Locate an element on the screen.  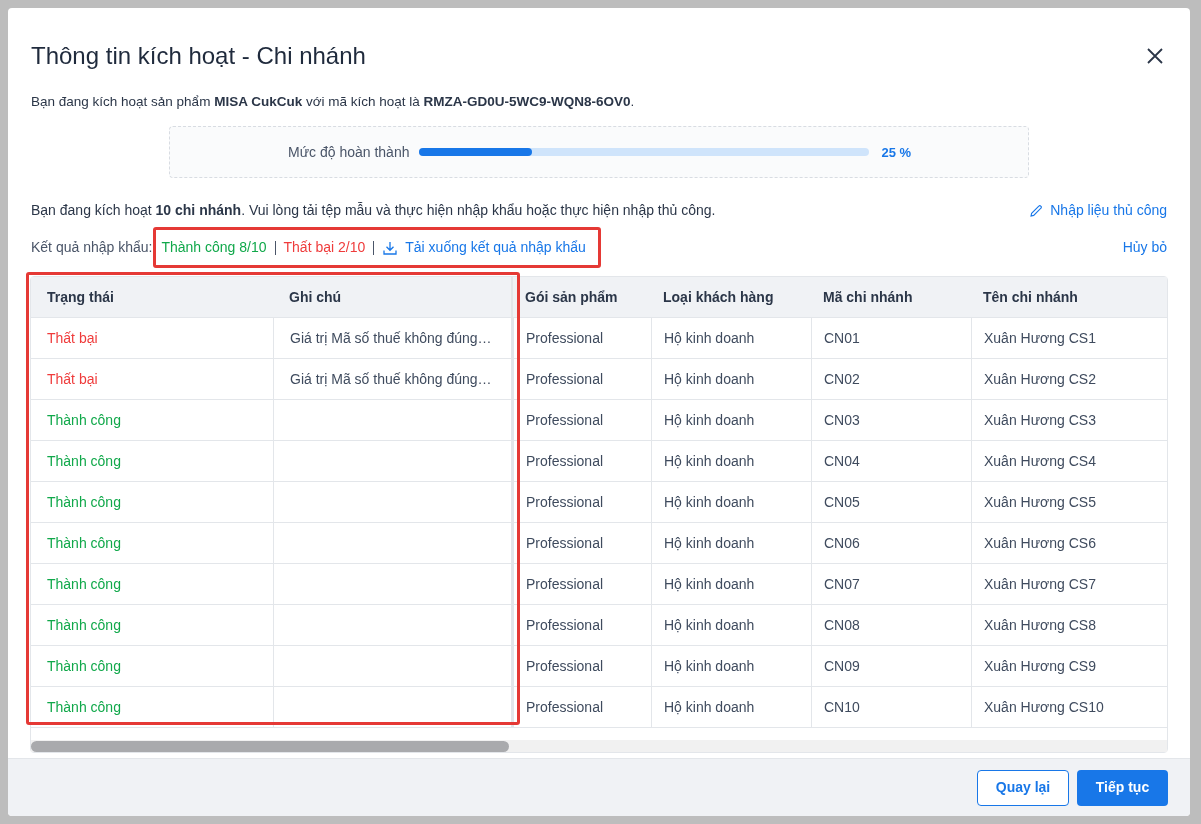
column-header: Loại khách hàng is located at coordinates (718, 297).